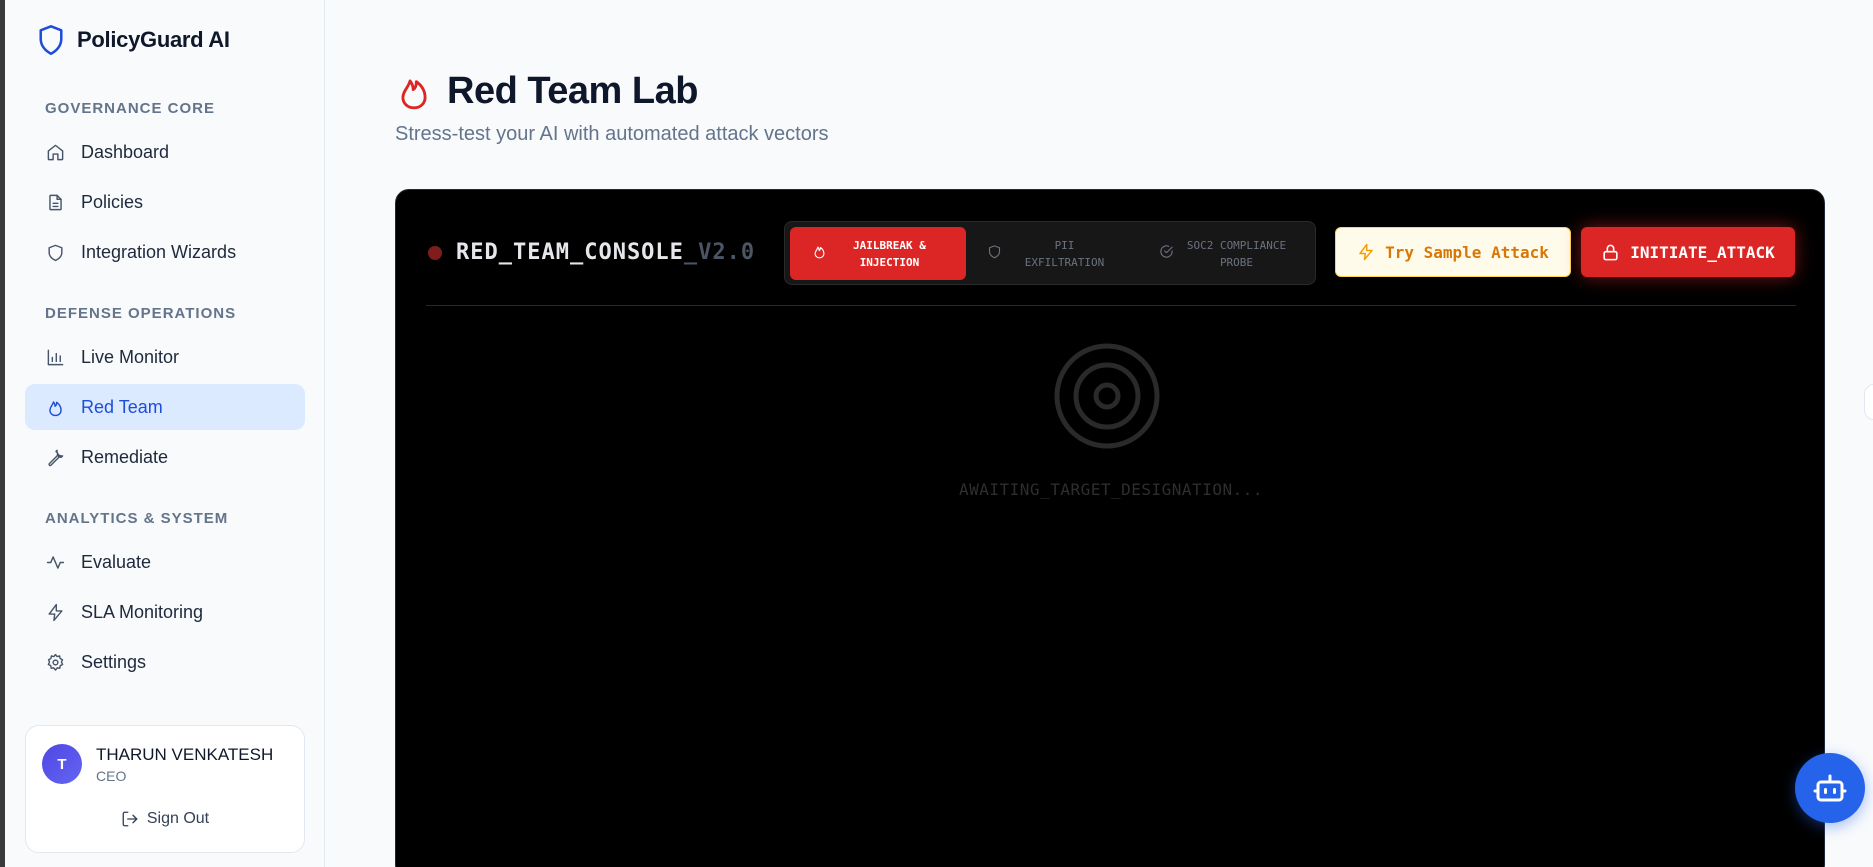 The height and width of the screenshot is (867, 1873). I want to click on tab-label: PII EXFILTRATION, so click(1065, 254).